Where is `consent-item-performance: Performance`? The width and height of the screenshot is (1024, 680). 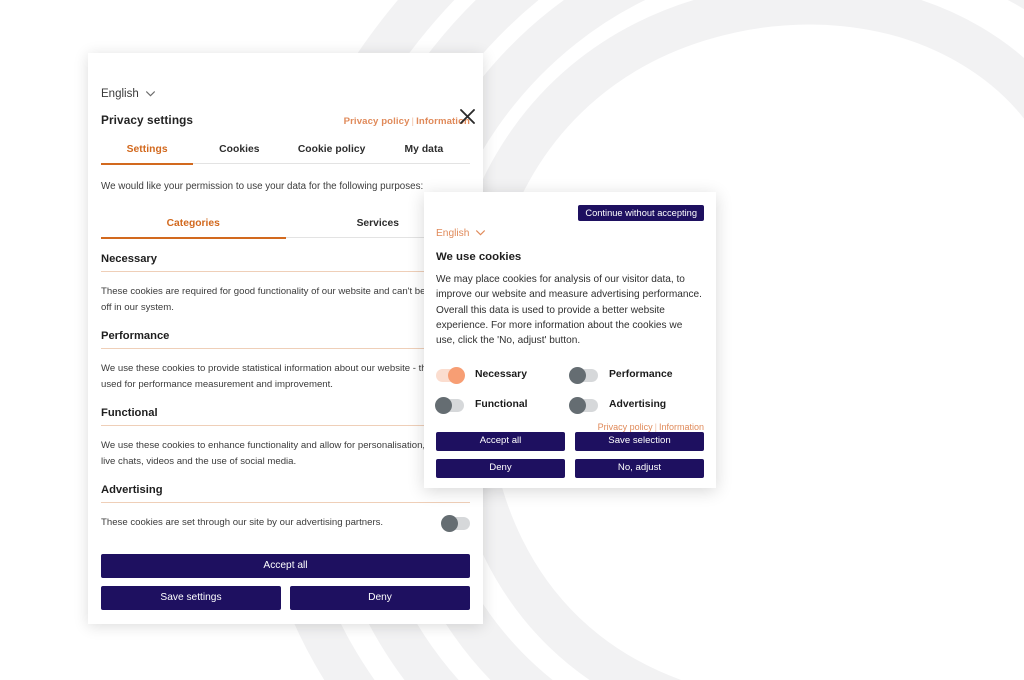
consent-item-performance: Performance is located at coordinates (636, 375).